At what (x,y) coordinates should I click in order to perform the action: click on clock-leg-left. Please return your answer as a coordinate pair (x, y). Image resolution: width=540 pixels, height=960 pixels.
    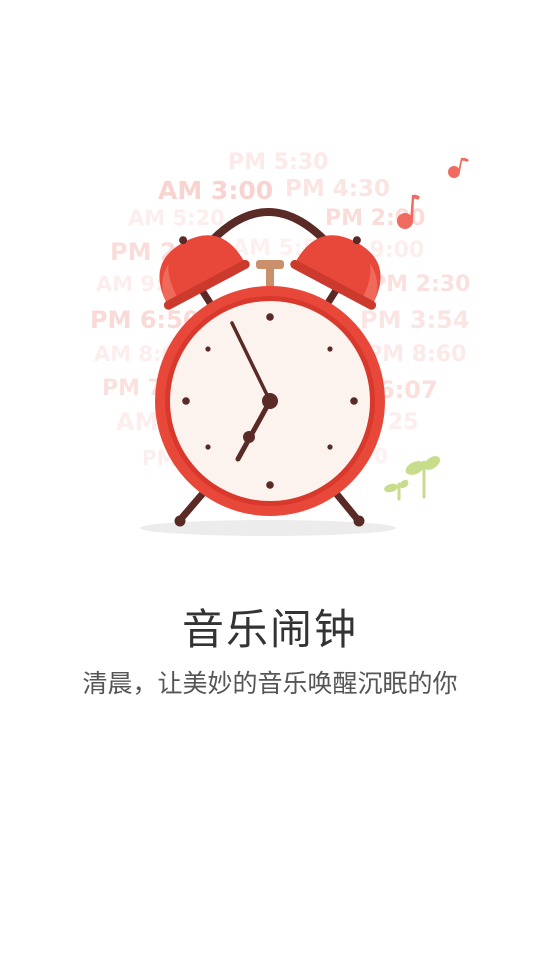
    Looking at the image, I should click on (192, 506).